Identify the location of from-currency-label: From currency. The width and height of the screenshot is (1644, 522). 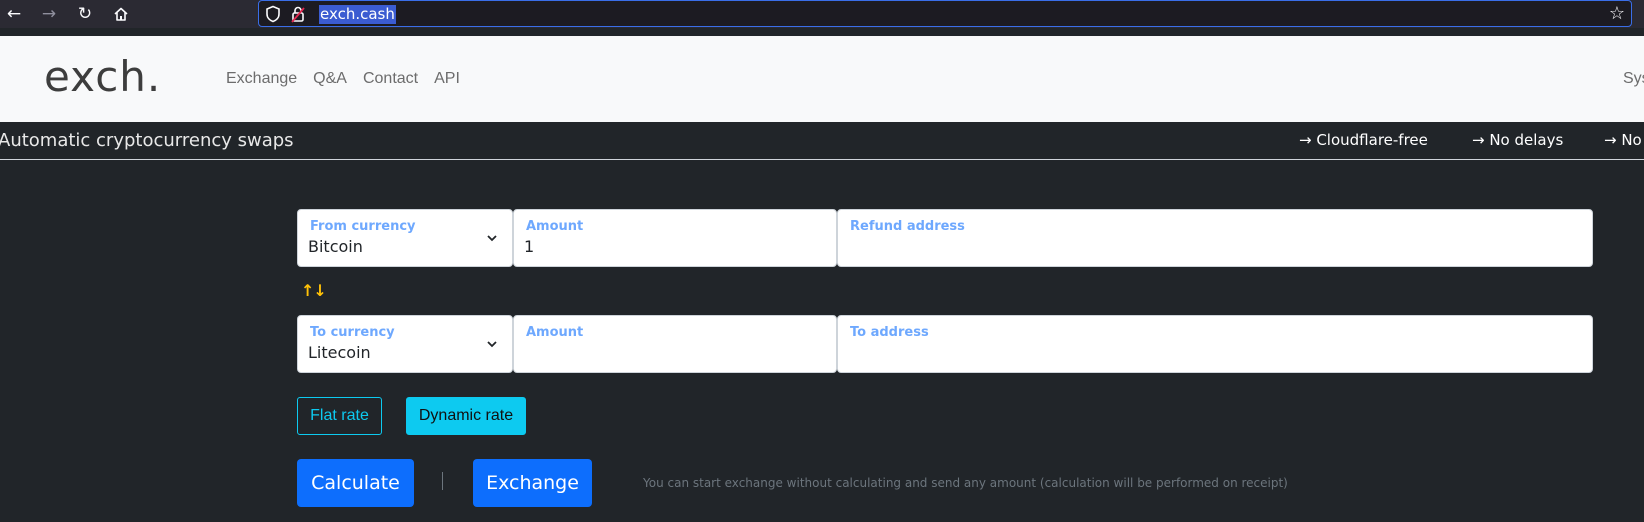
(363, 226).